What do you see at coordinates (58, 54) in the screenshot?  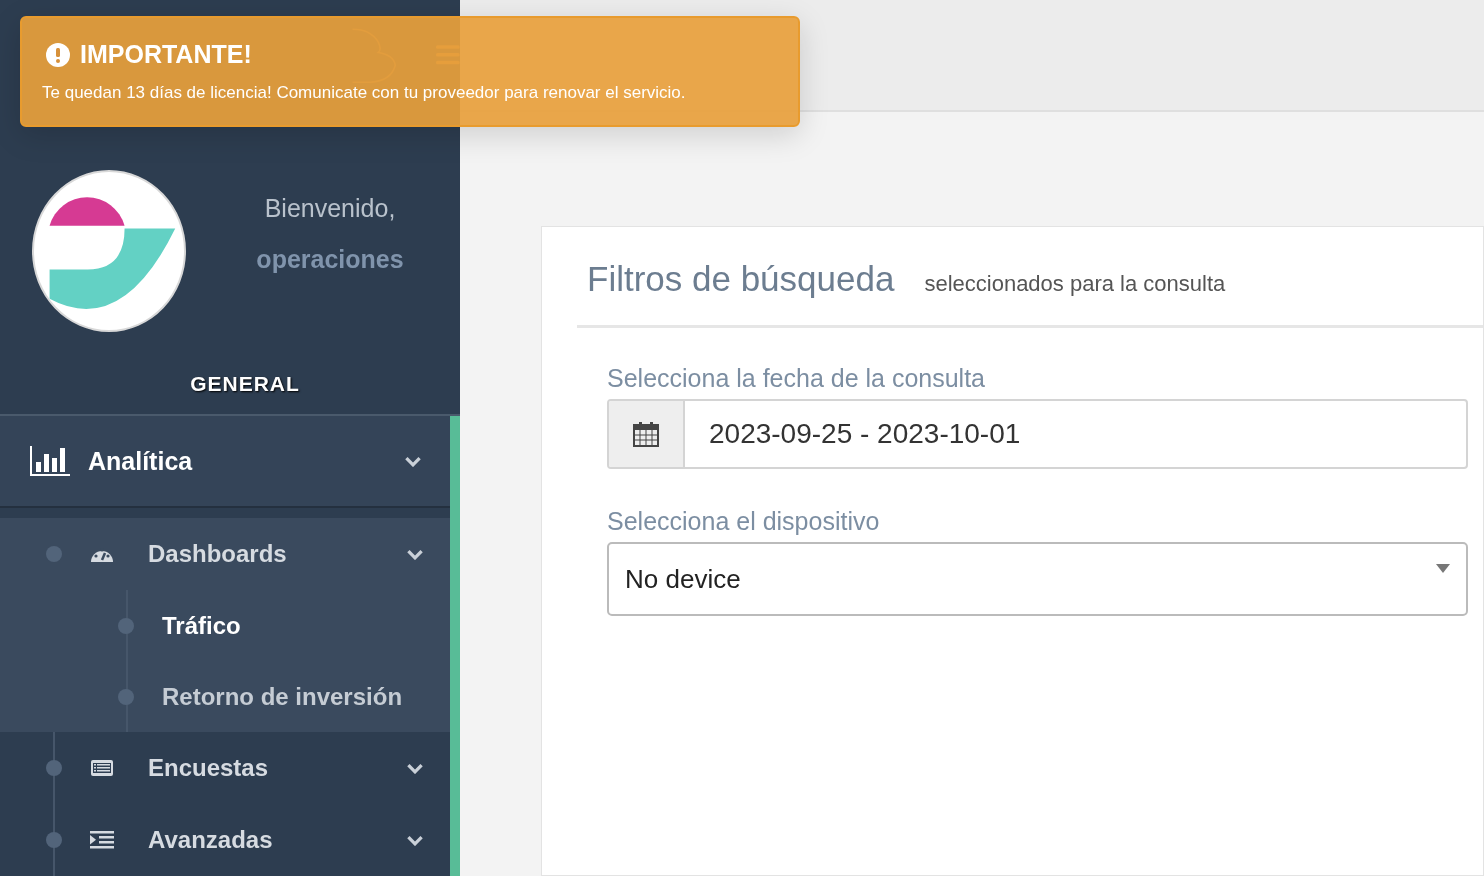 I see `exclamation-icon` at bounding box center [58, 54].